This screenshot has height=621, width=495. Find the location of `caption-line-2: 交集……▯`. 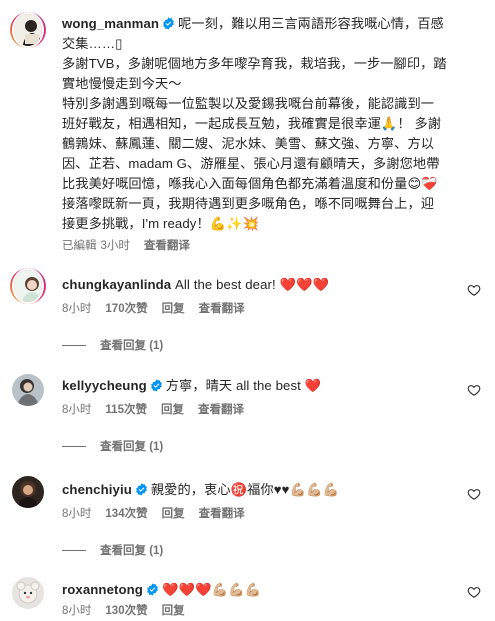

caption-line-2: 交集……▯ is located at coordinates (92, 43).